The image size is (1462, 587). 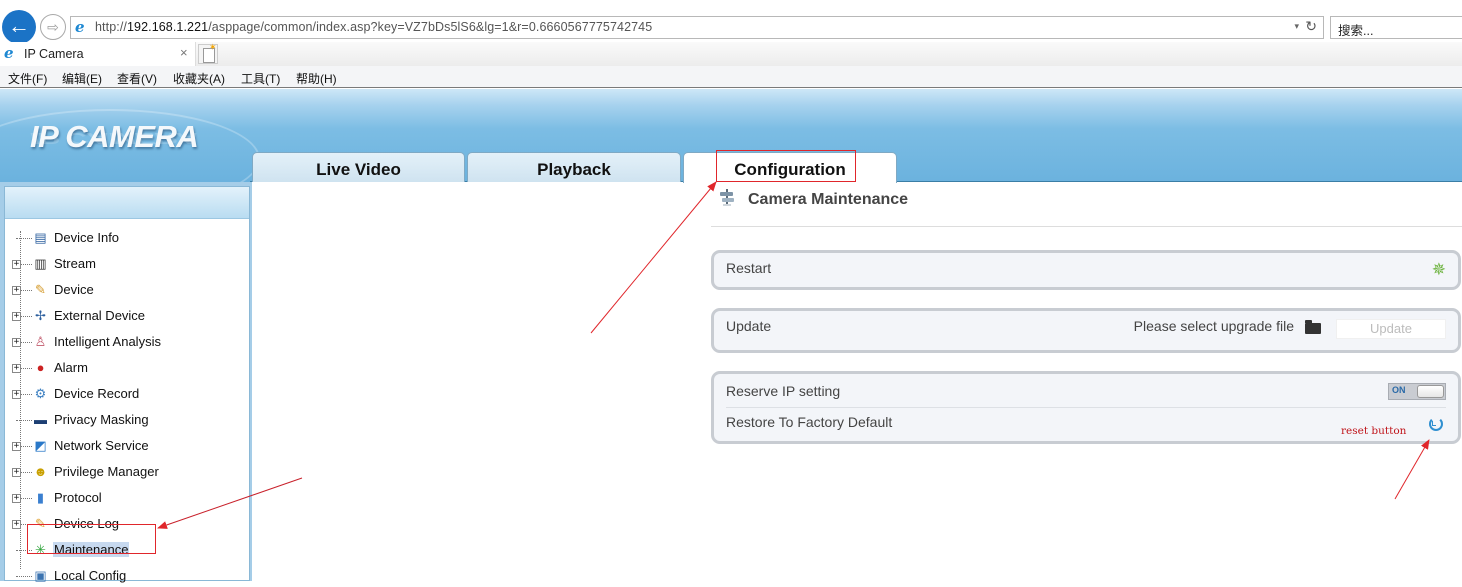 I want to click on browser-menu-bar: 文件(F) 编辑(E) 查看(V) 收藏夹(A) 工具(T) 帮助(H), so click(x=731, y=77).